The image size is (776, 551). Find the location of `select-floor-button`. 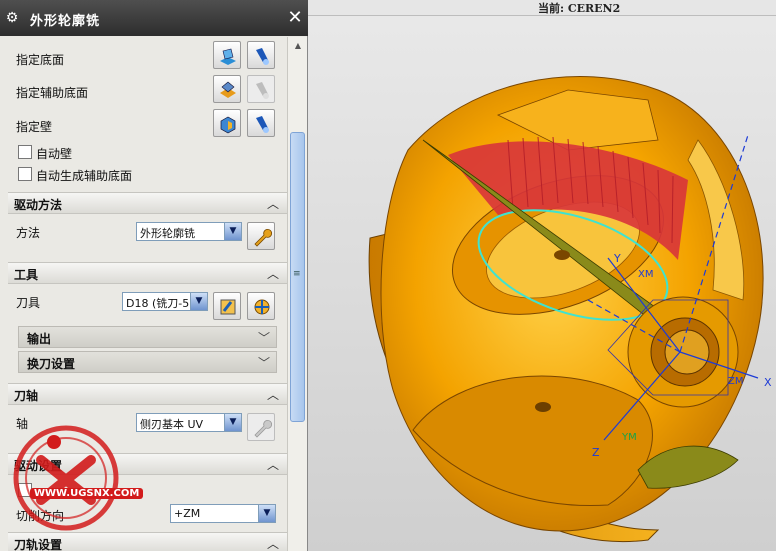

select-floor-button is located at coordinates (227, 55).